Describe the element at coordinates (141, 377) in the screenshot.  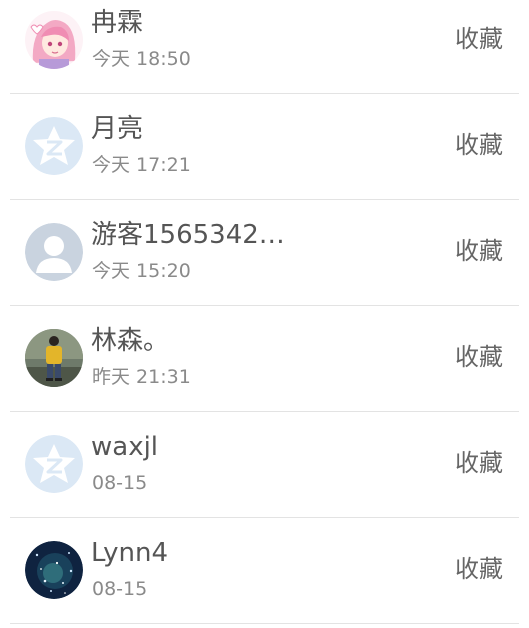
I see `visit-time: 昨天 21:31` at that location.